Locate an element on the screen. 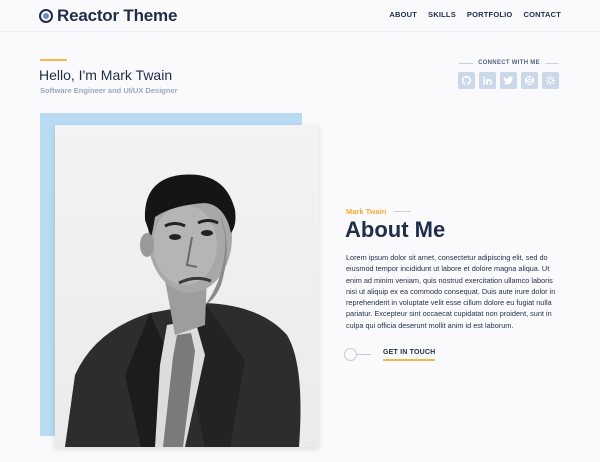  greeting-heading: Hello, I'm Mark Twain is located at coordinates (106, 75).